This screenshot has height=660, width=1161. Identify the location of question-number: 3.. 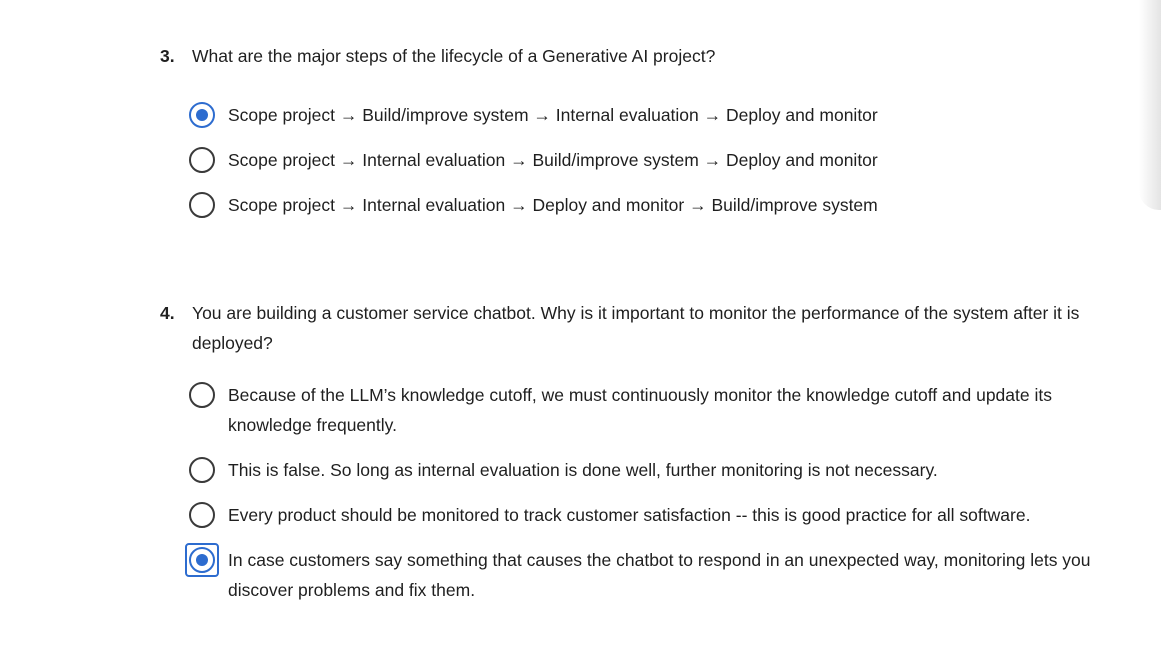
(167, 56).